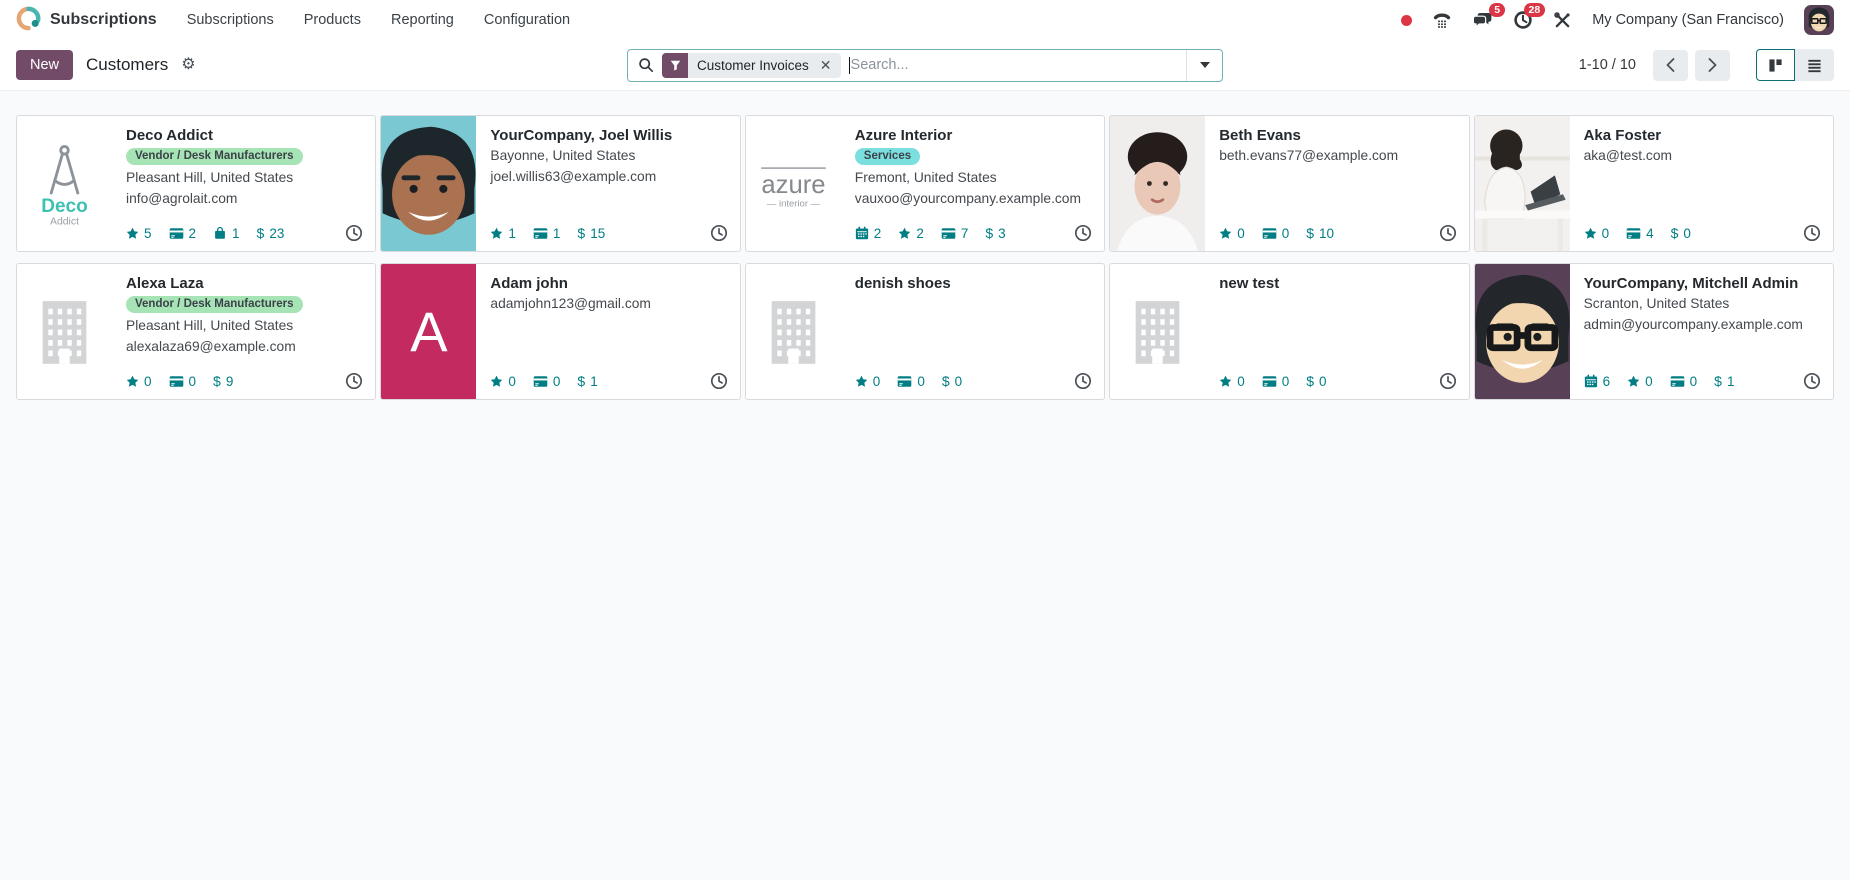 This screenshot has width=1850, height=880. What do you see at coordinates (1819, 20) in the screenshot?
I see `user-avatar` at bounding box center [1819, 20].